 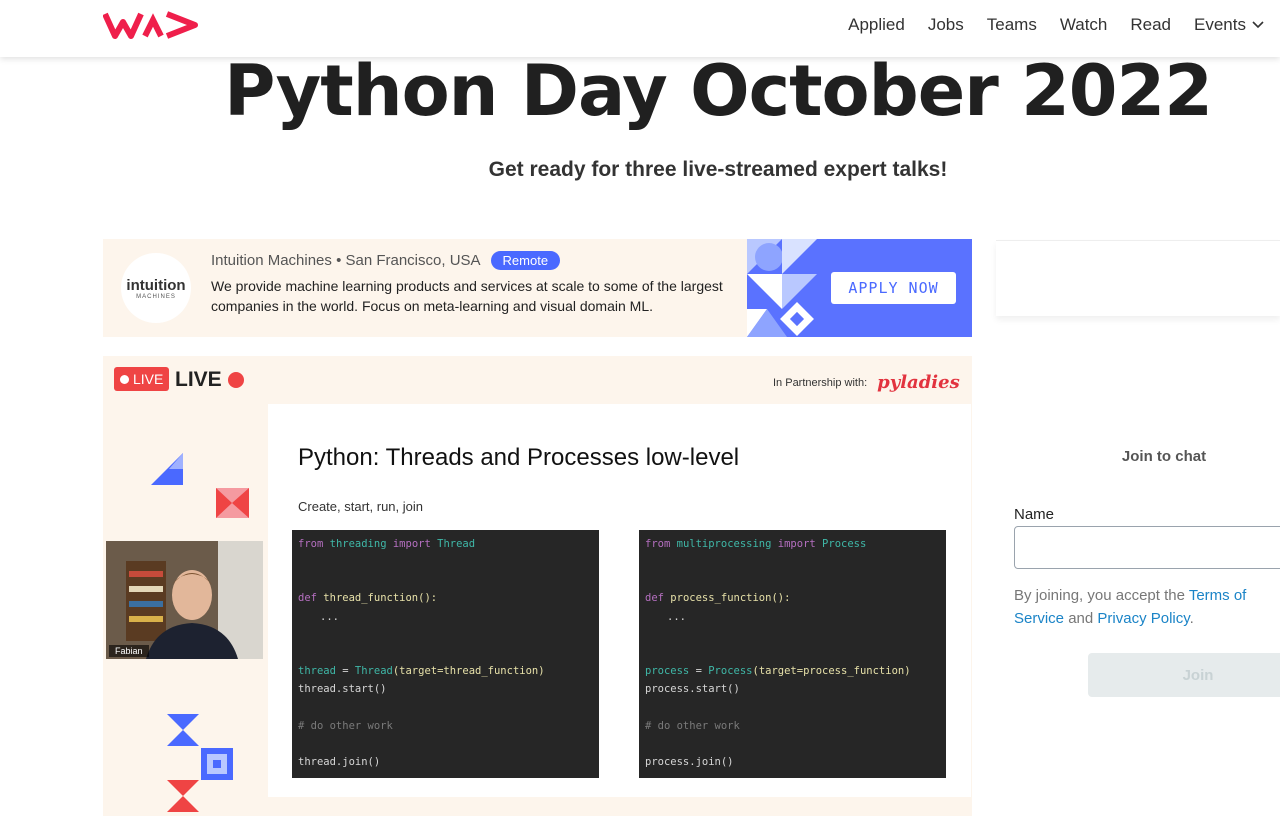 What do you see at coordinates (525, 260) in the screenshot?
I see `remote-badge: Remote` at bounding box center [525, 260].